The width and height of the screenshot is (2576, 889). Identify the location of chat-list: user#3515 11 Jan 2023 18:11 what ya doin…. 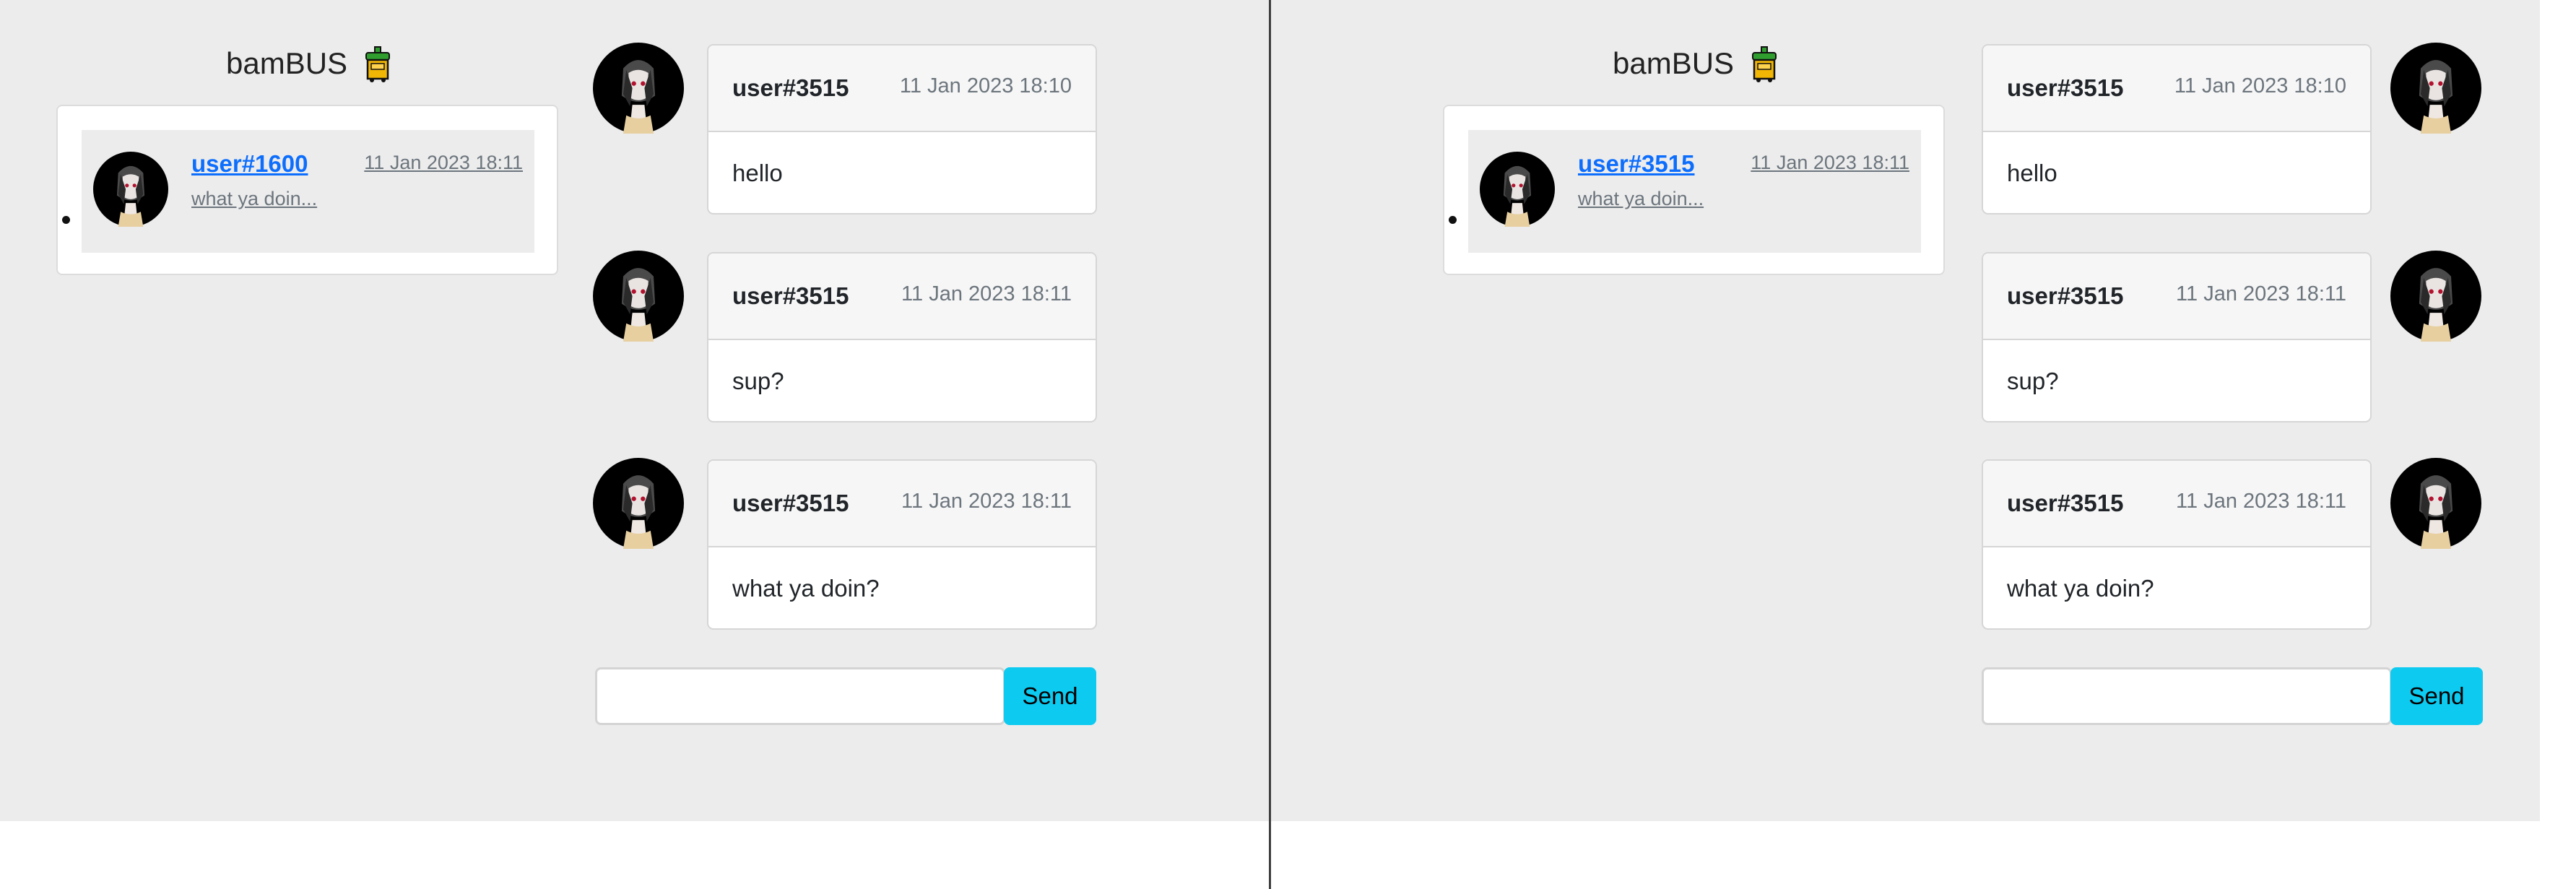
(1694, 190).